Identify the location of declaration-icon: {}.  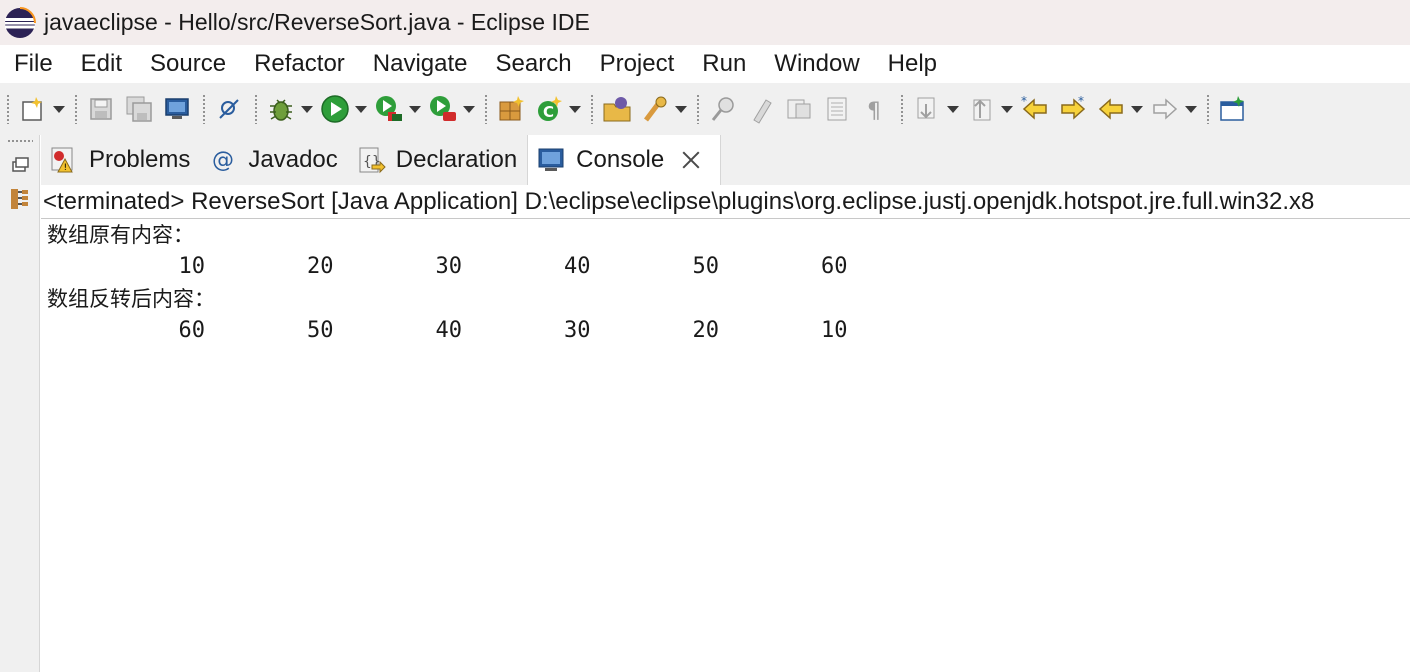
(371, 160).